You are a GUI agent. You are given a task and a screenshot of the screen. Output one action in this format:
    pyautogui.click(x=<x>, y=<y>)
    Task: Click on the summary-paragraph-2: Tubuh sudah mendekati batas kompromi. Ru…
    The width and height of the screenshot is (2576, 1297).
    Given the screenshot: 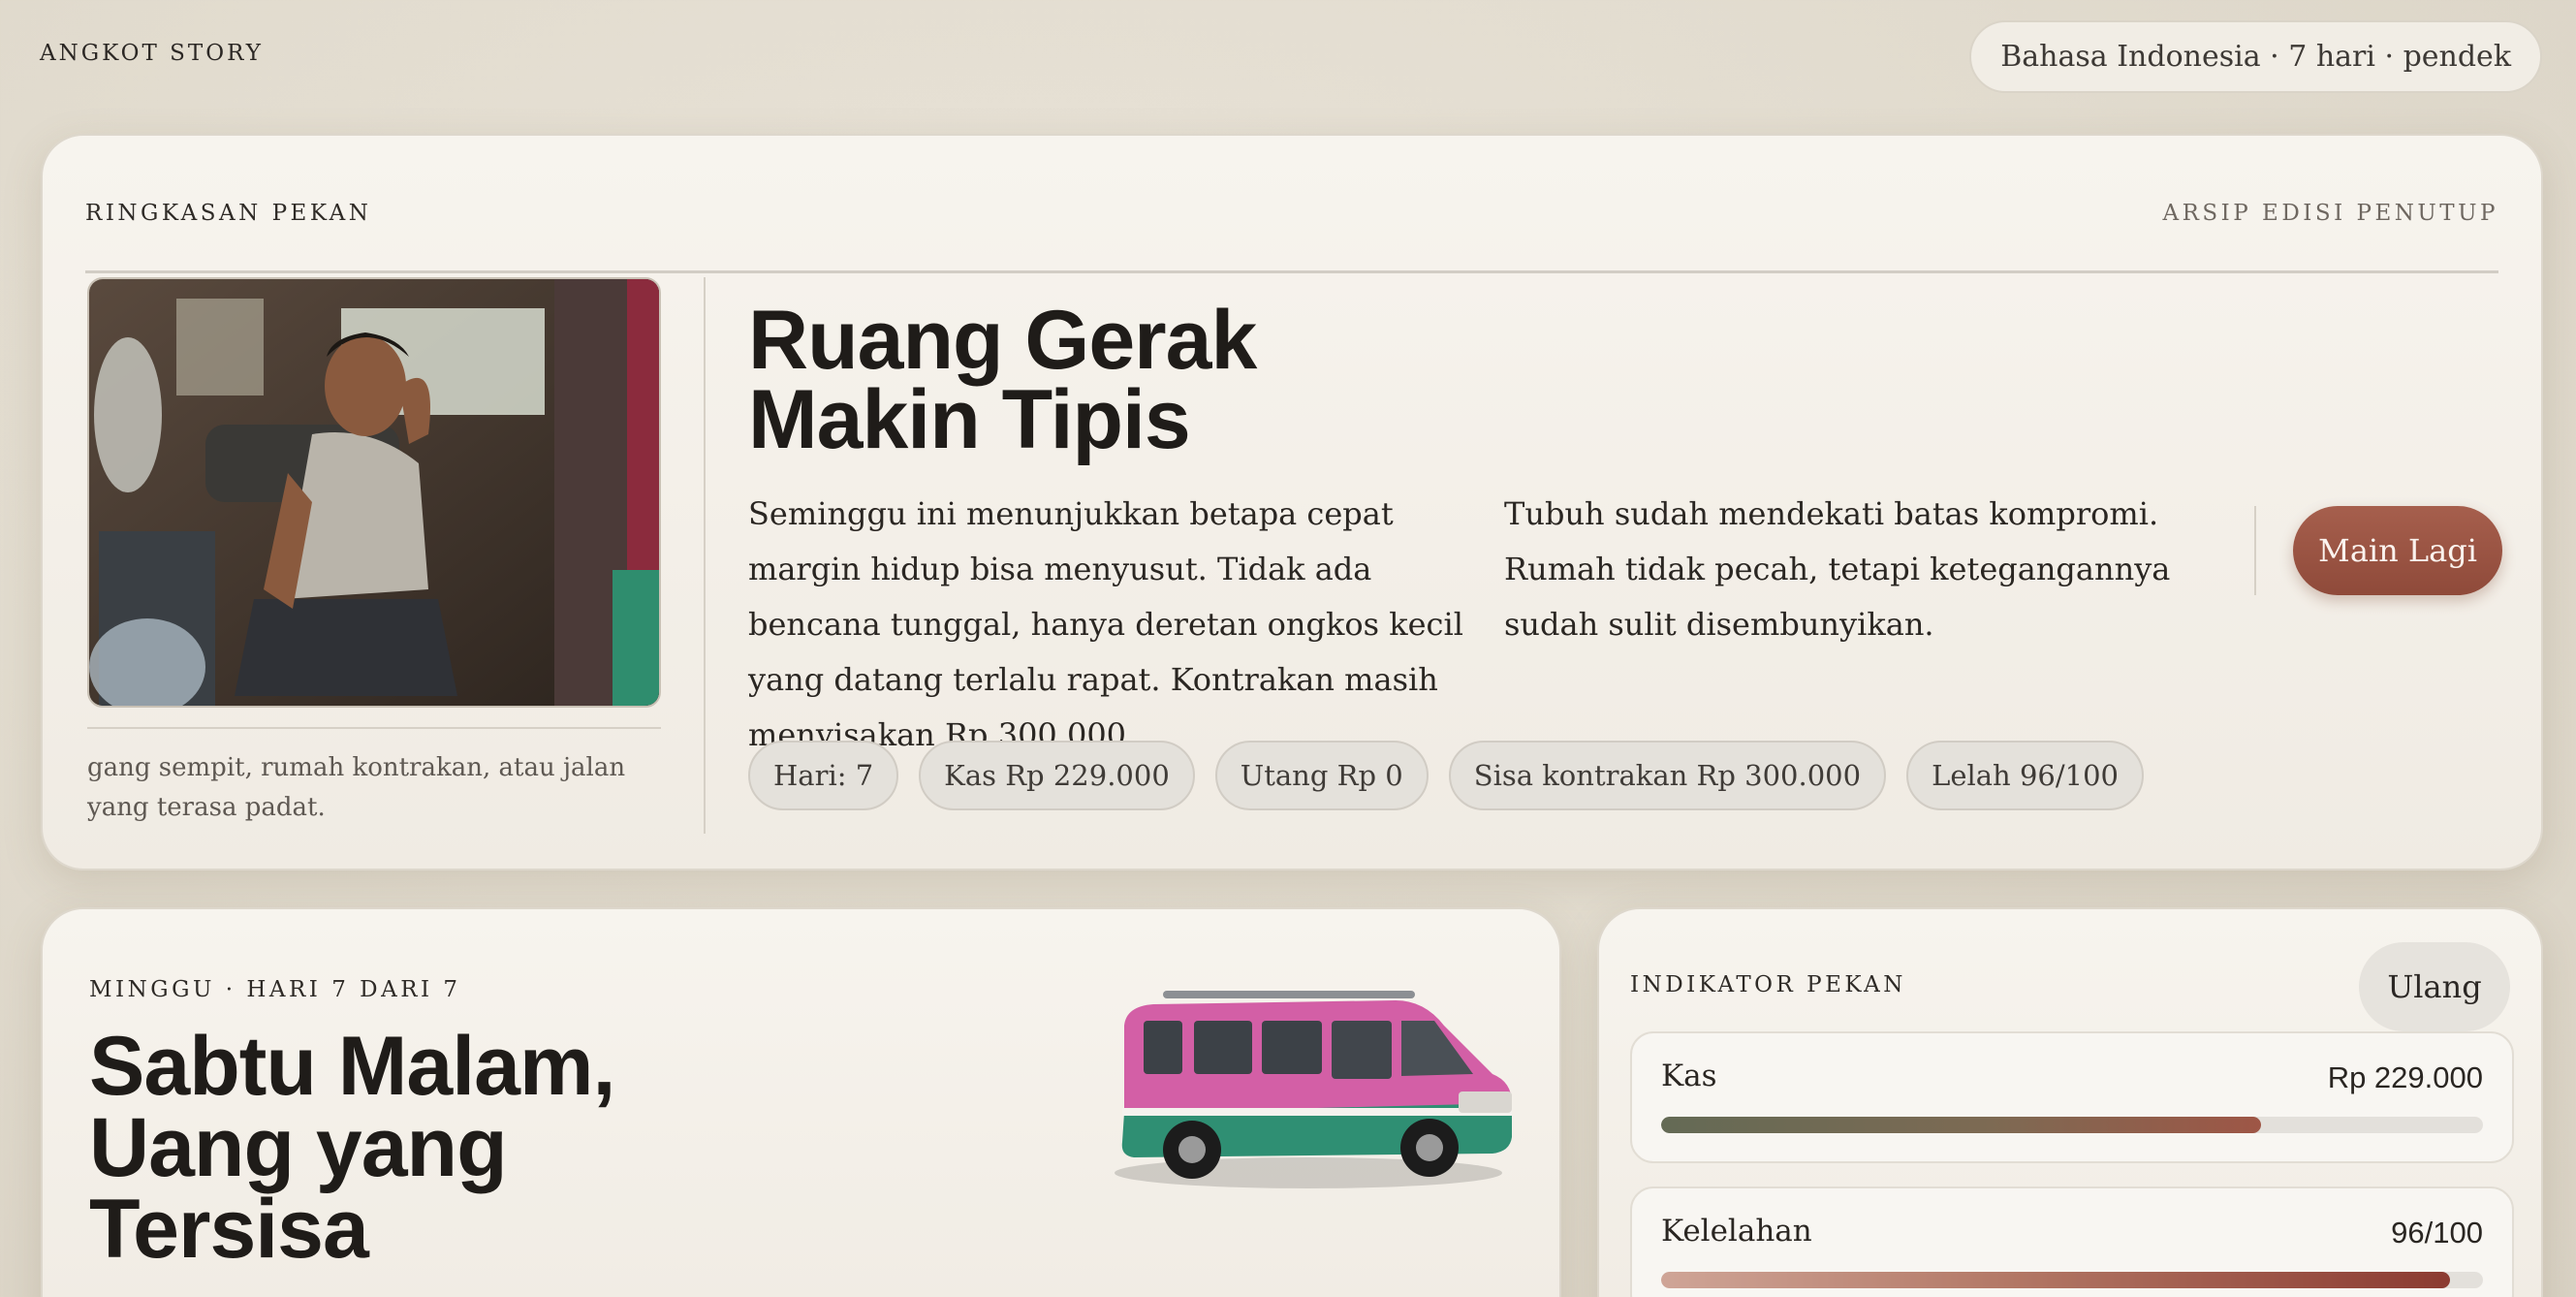 What is the action you would take?
    pyautogui.click(x=1837, y=569)
    